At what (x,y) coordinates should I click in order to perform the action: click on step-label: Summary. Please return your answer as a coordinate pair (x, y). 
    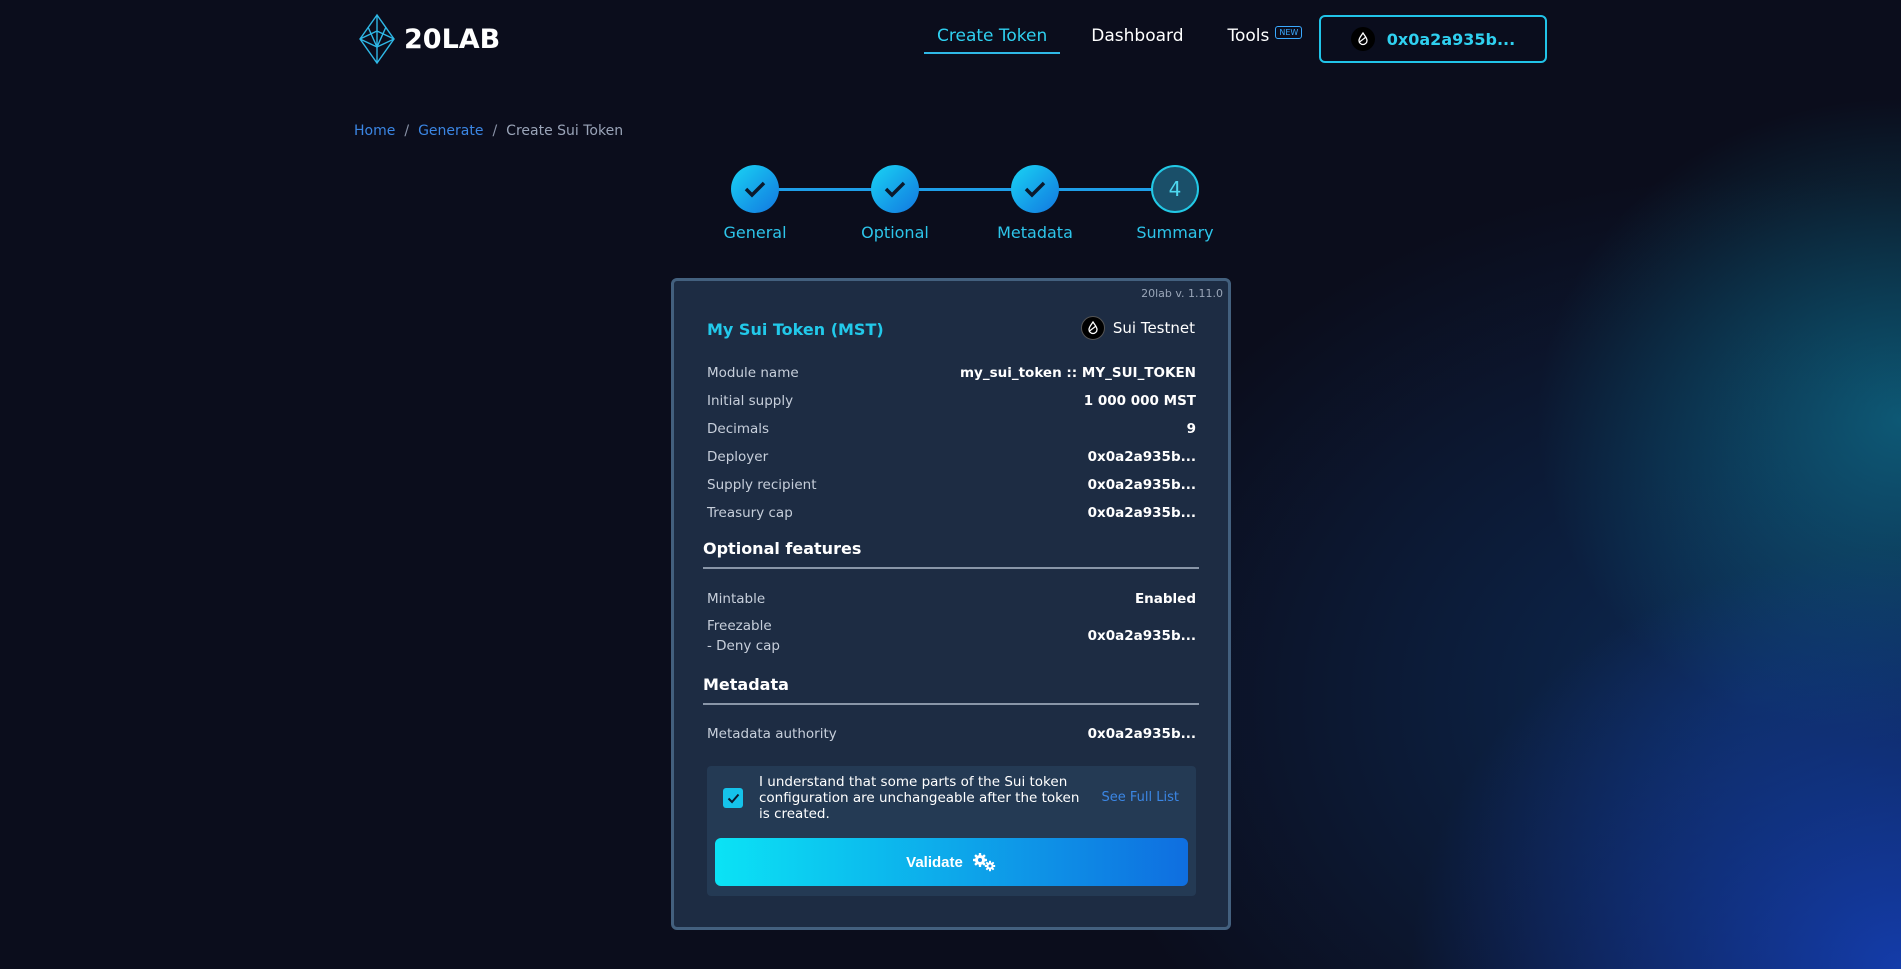
    Looking at the image, I should click on (1175, 232).